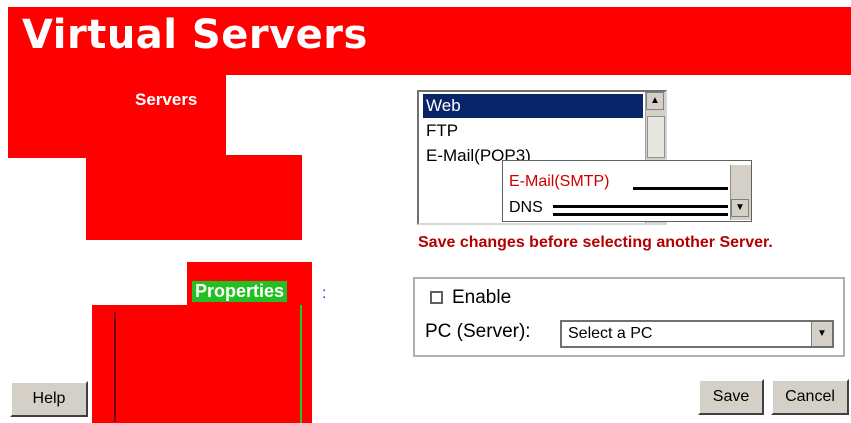 This screenshot has height=423, width=851. Describe the element at coordinates (49, 399) in the screenshot. I see `help-button: Help` at that location.